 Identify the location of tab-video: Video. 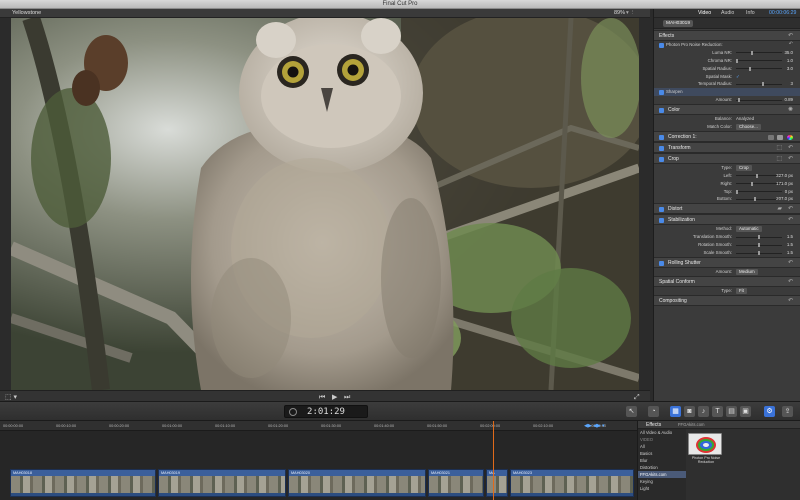
(704, 13).